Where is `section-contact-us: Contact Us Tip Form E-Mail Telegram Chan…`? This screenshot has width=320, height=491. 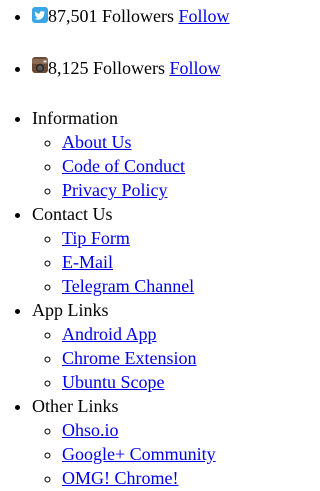 section-contact-us: Contact Us Tip Form E-Mail Telegram Chan… is located at coordinates (131, 250).